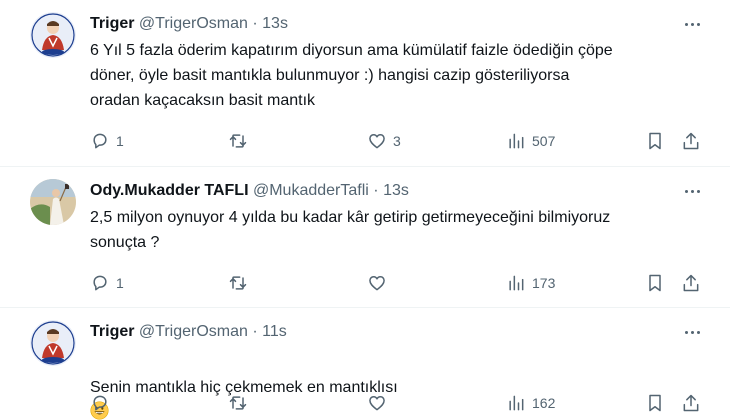  Describe the element at coordinates (530, 141) in the screenshot. I see `views-button: 507` at that location.